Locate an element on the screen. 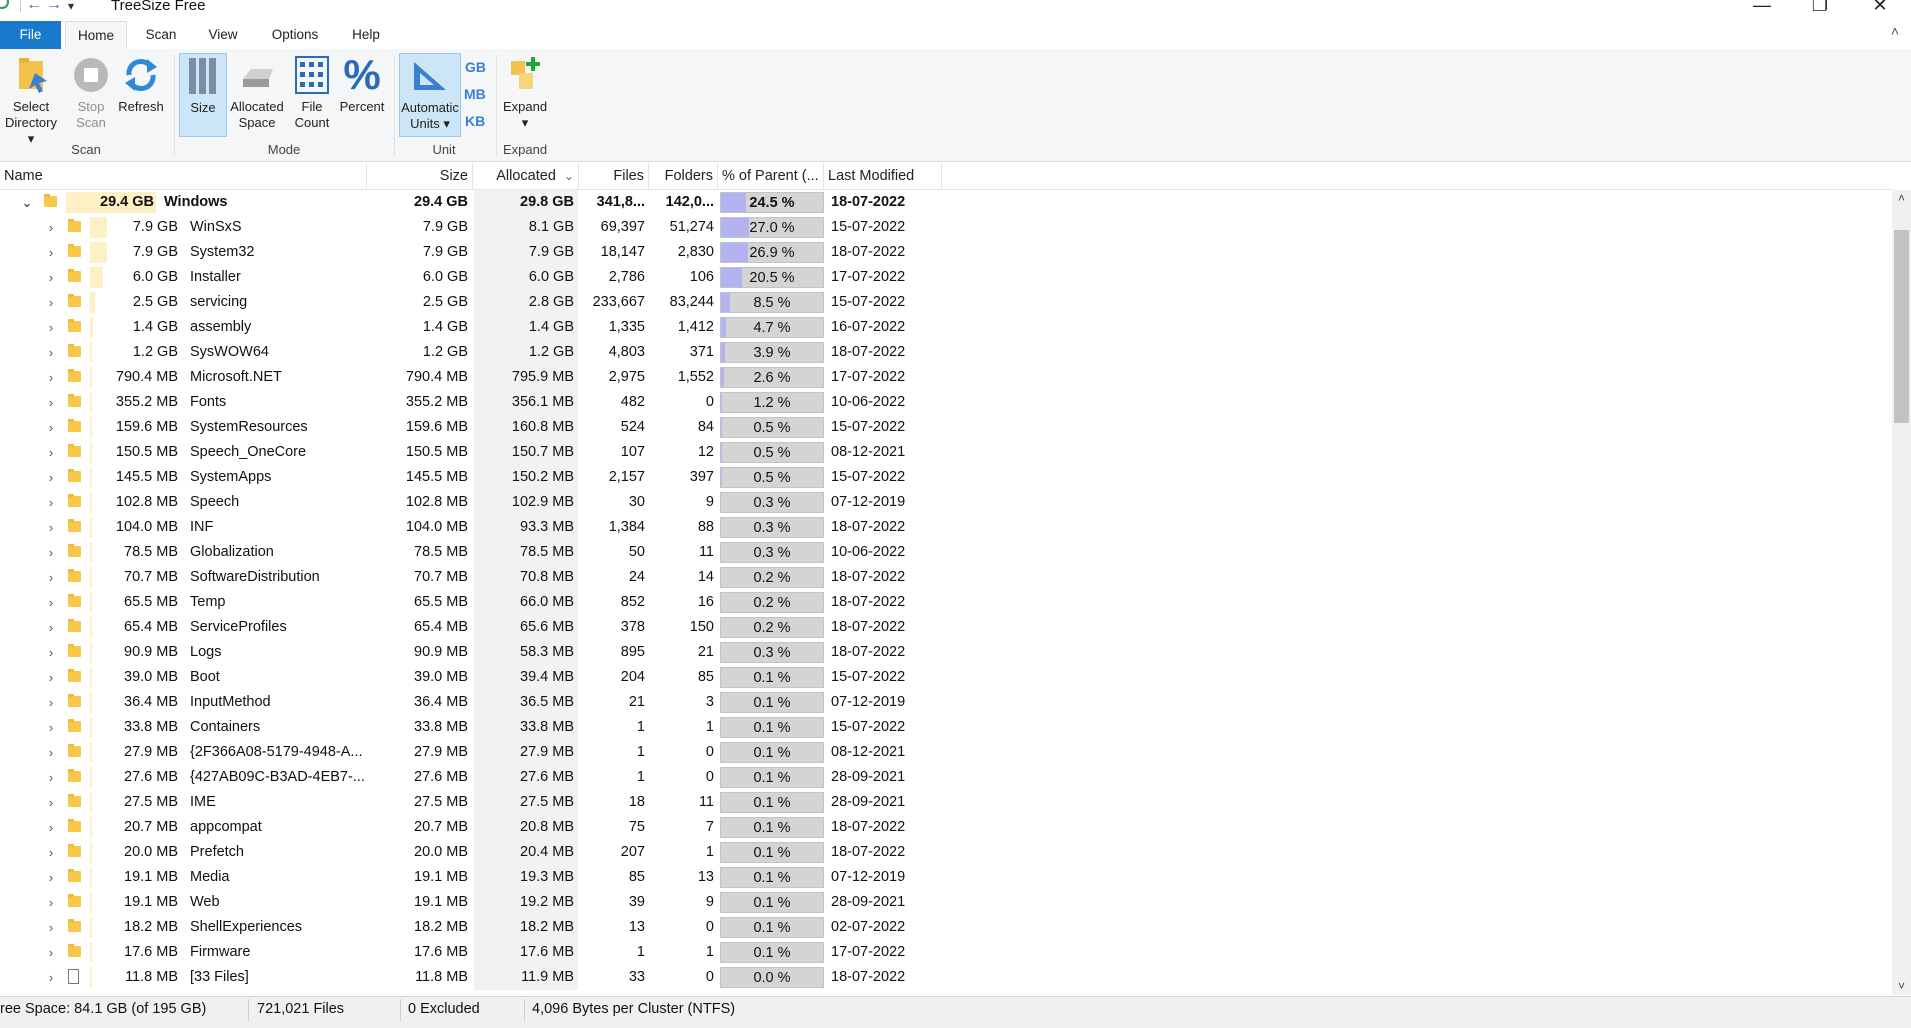 The height and width of the screenshot is (1028, 1911). select-directory-button: Select Directory ▾ is located at coordinates (31, 100).